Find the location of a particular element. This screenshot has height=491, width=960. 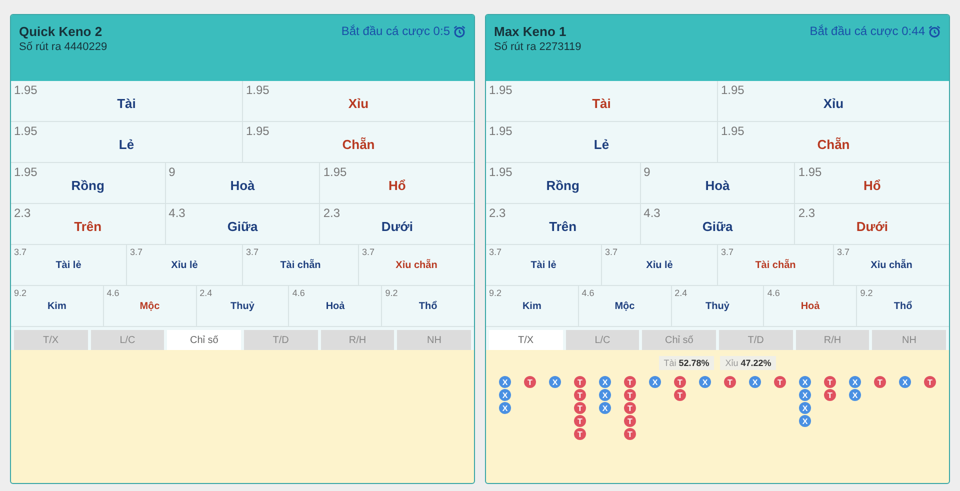

bet-label: Tài lẻ is located at coordinates (69, 265).